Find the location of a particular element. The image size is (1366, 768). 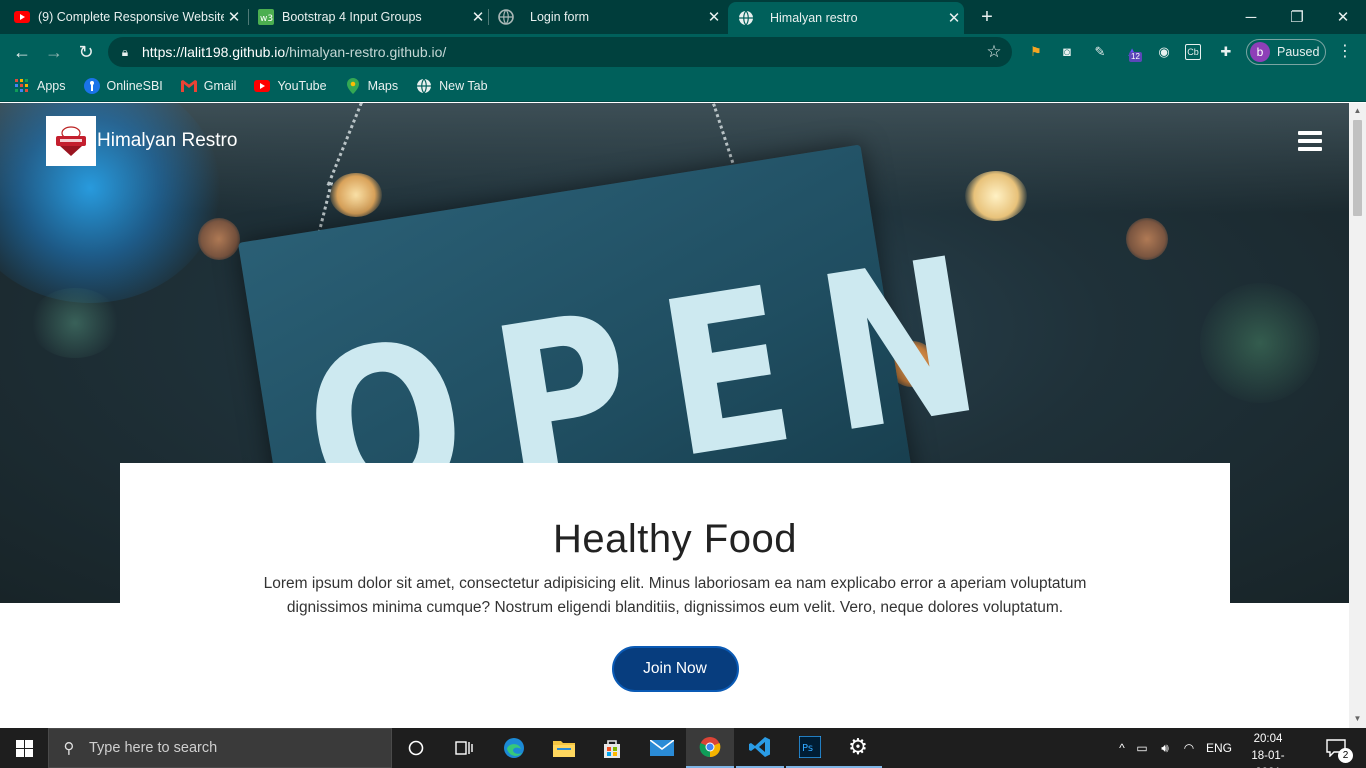

new-tab-icon: + is located at coordinates (987, 17).